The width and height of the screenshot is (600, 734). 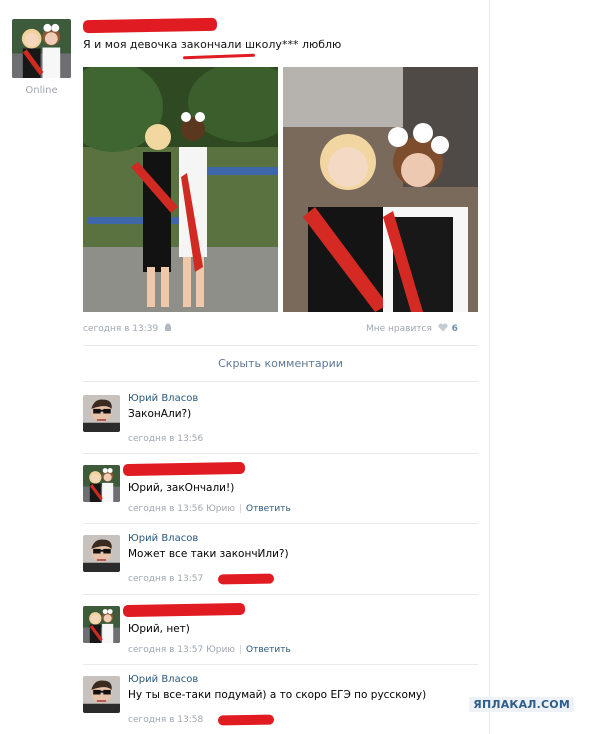 I want to click on post-time-row: сегодня в 13:39, so click(x=127, y=328).